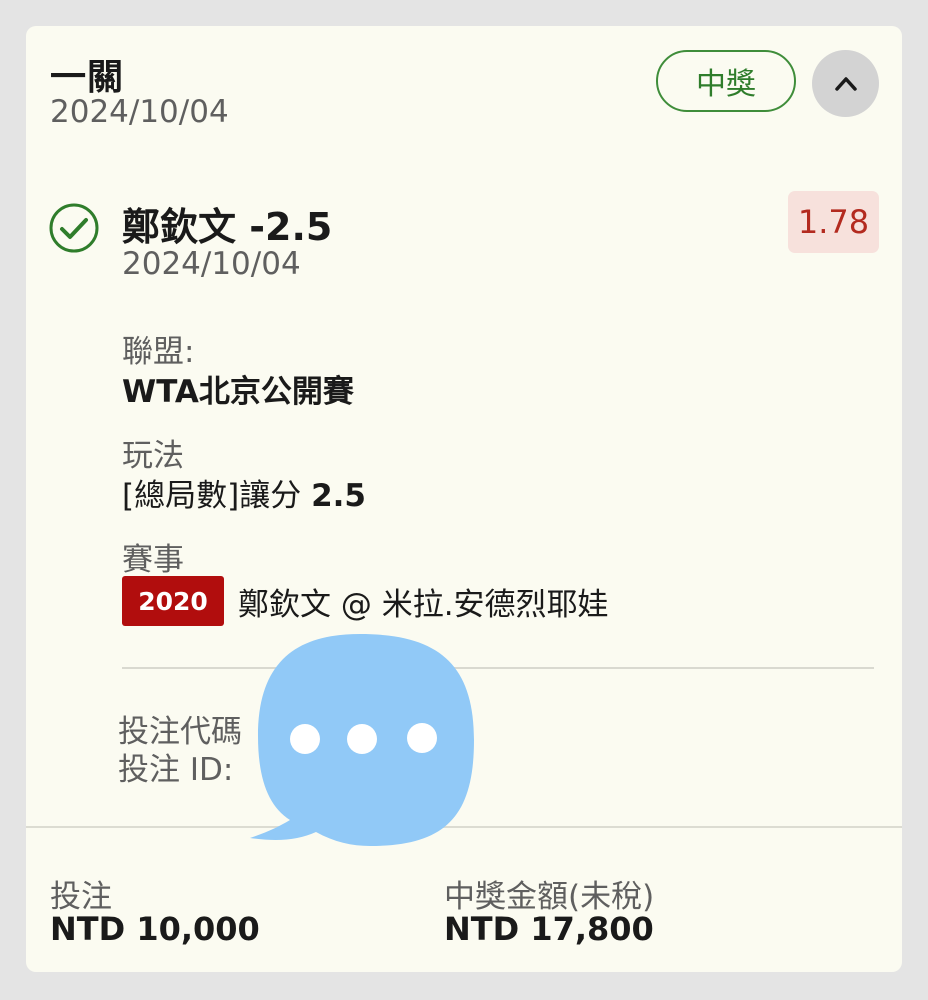 The width and height of the screenshot is (928, 1000). Describe the element at coordinates (212, 496) in the screenshot. I see `market-prefix: [總局數]讓分` at that location.